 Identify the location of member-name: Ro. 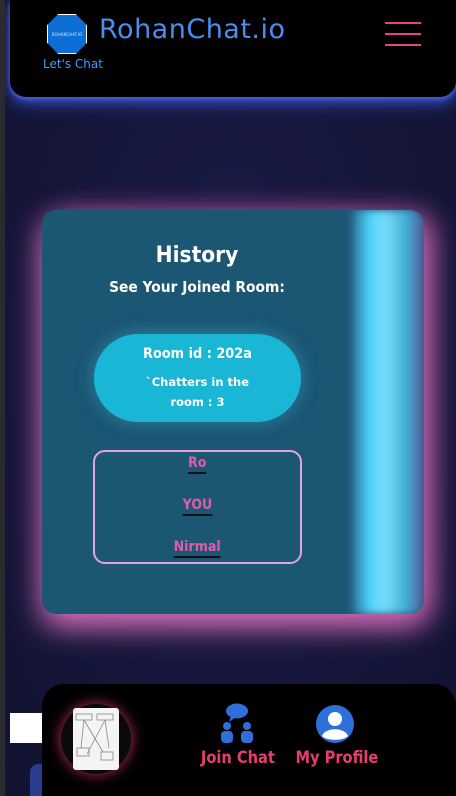
(197, 464).